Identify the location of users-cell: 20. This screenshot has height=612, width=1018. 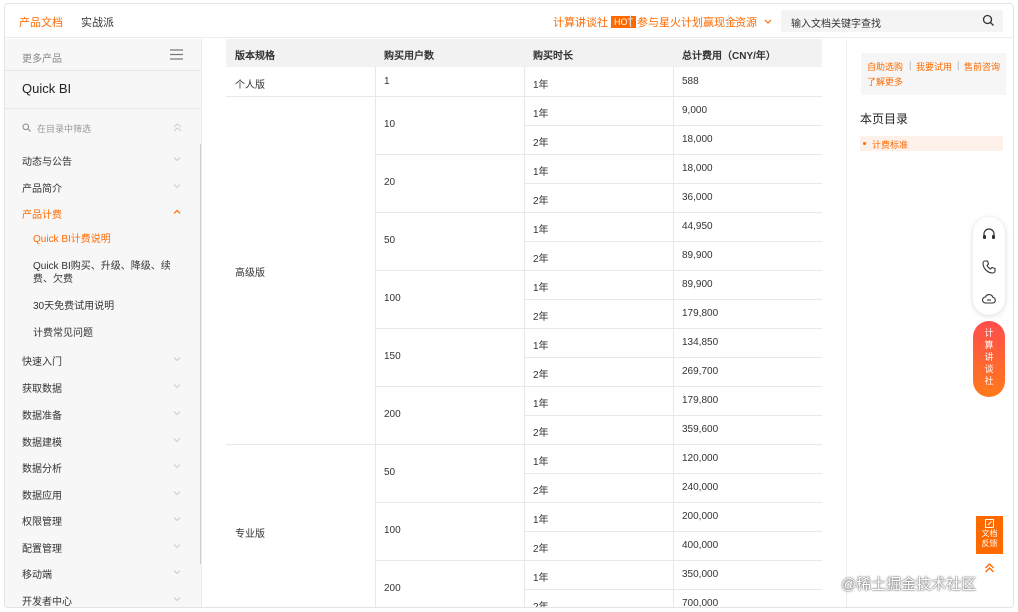
(390, 182).